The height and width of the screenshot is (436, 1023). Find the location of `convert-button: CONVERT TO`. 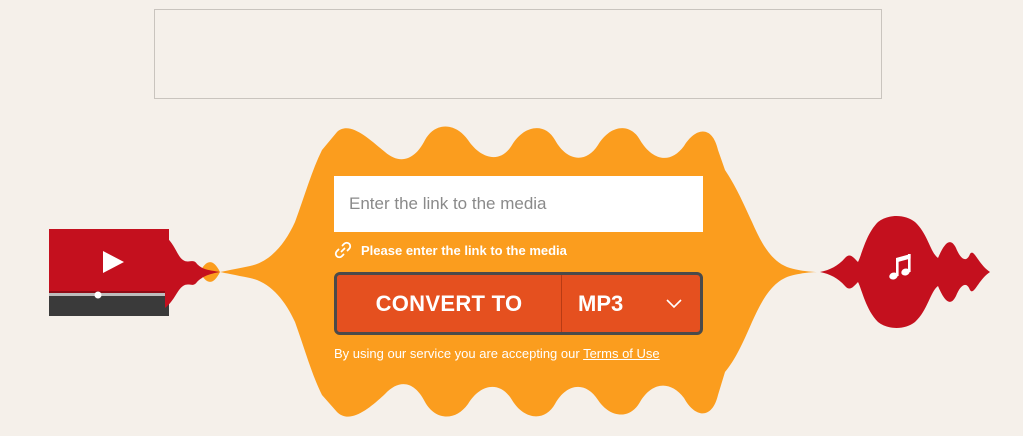

convert-button: CONVERT TO is located at coordinates (449, 303).